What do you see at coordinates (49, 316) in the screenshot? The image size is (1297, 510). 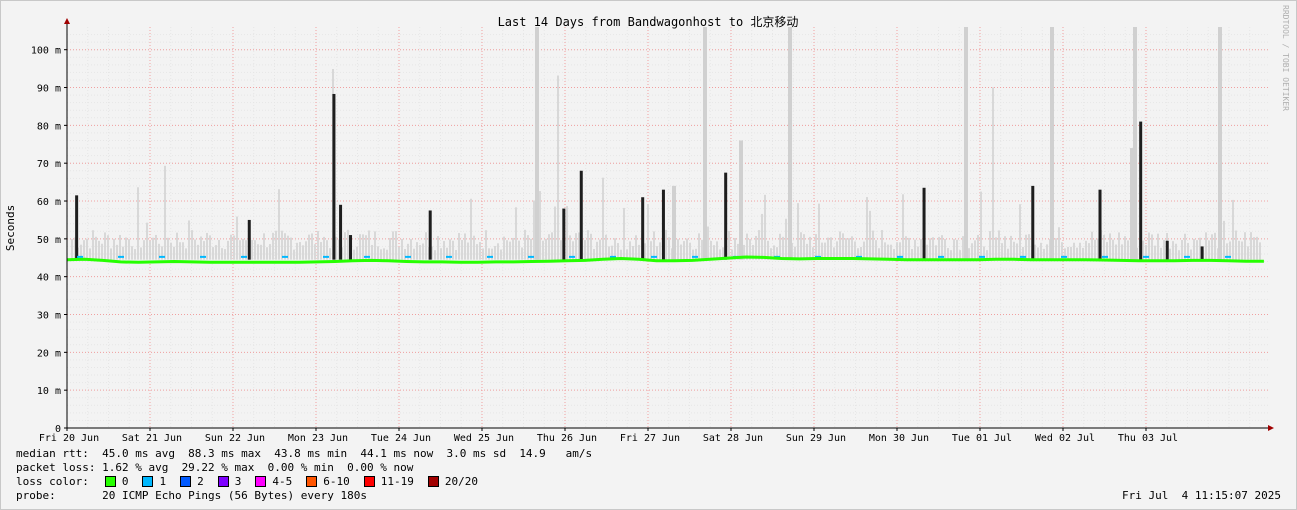 I see `y-tick-label: 30 m` at bounding box center [49, 316].